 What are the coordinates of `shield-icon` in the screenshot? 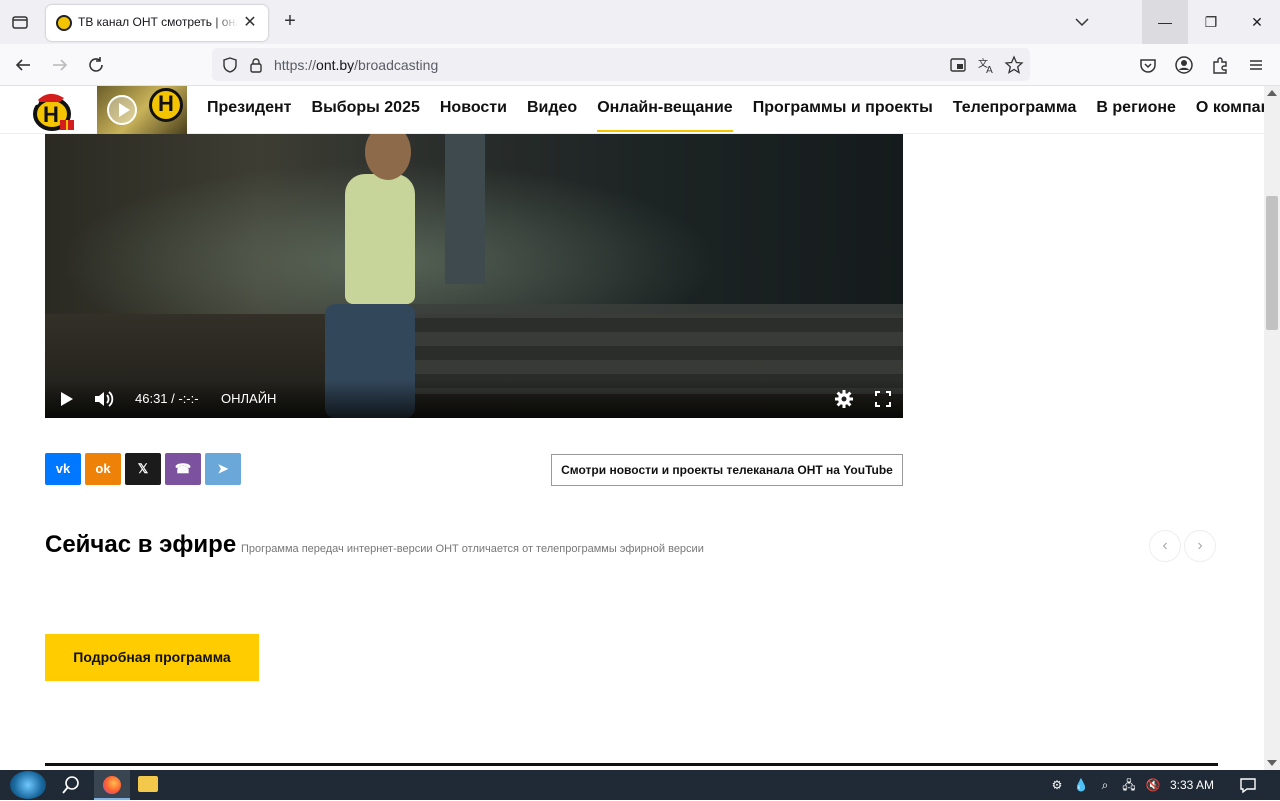 It's located at (230, 65).